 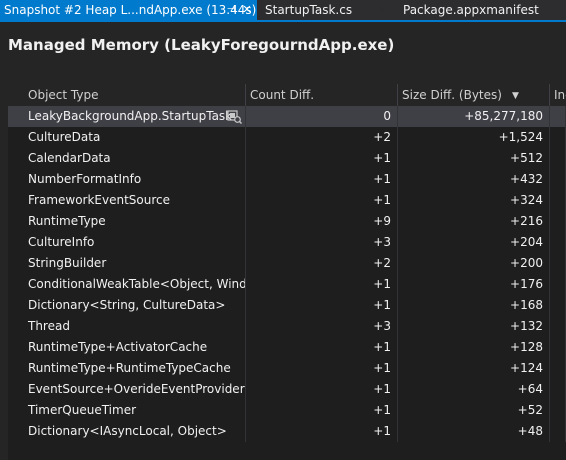 I want to click on object-type-cell: RuntimeType, so click(x=127, y=221).